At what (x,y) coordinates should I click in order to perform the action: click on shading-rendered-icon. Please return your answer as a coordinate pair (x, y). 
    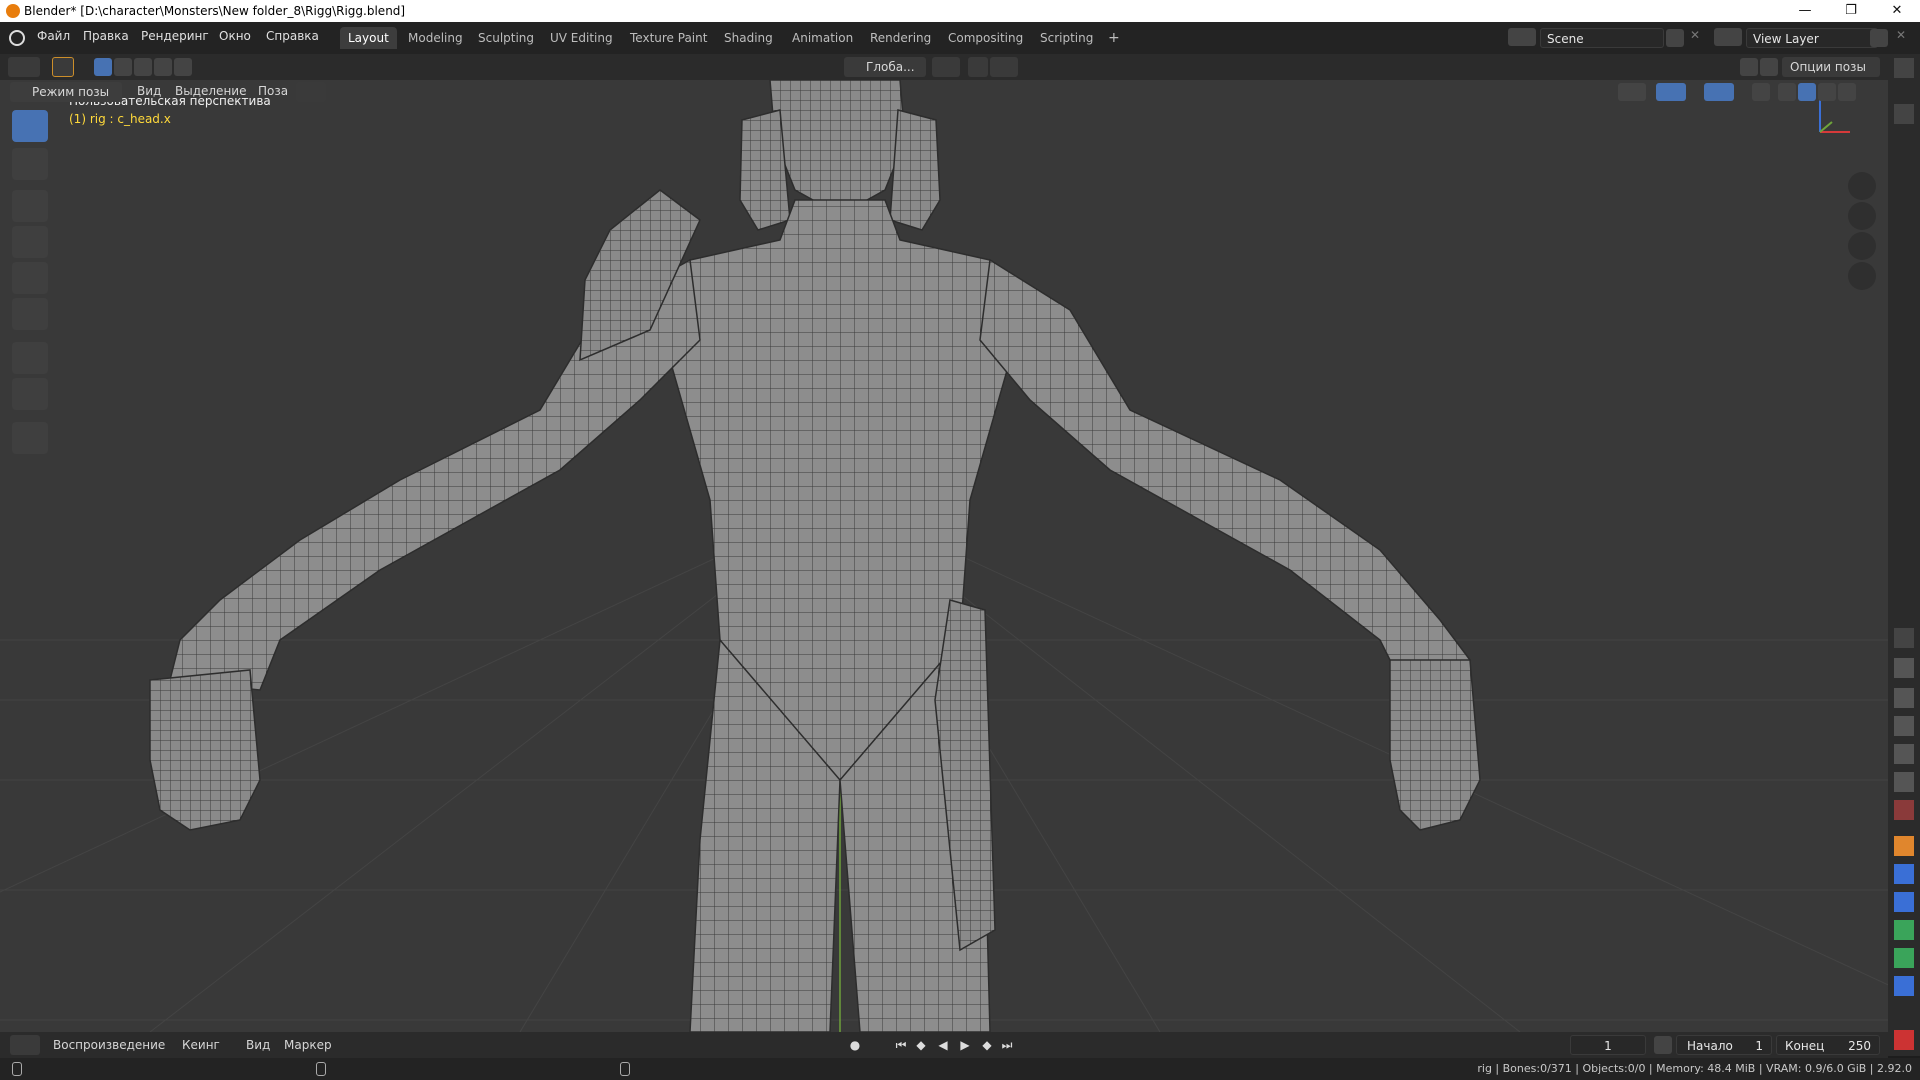
    Looking at the image, I should click on (1847, 92).